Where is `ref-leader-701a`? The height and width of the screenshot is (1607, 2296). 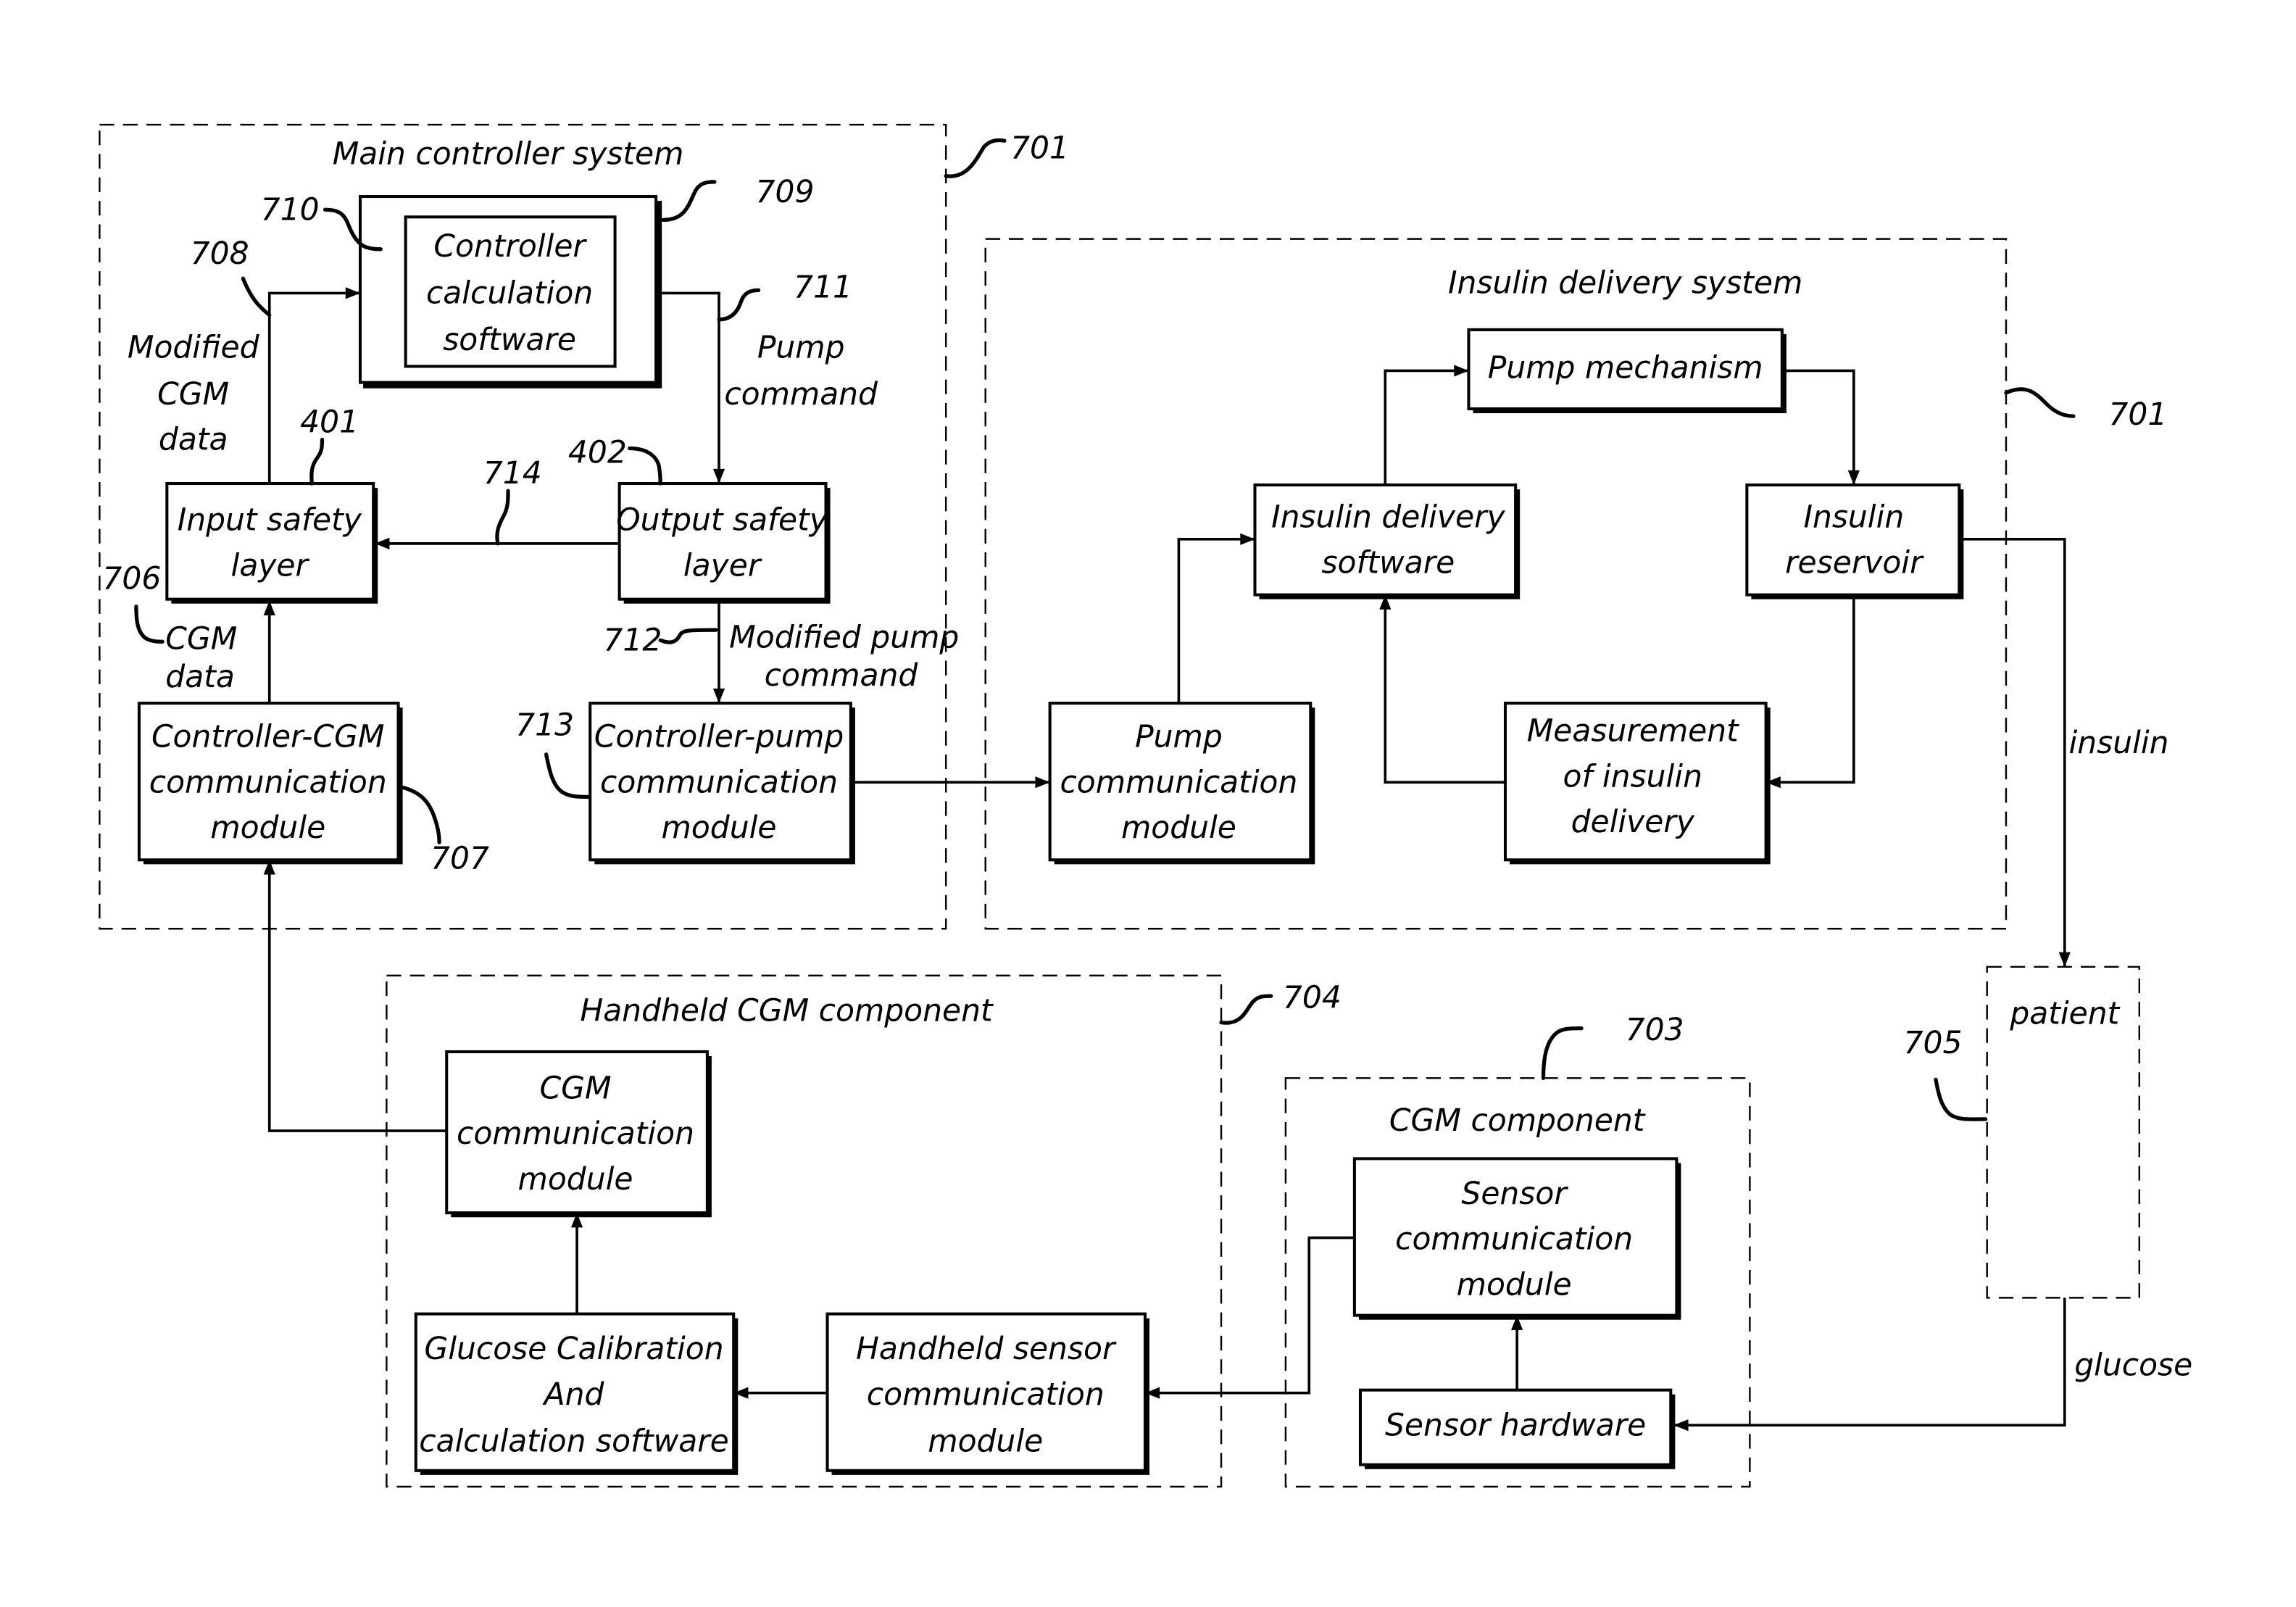 ref-leader-701a is located at coordinates (975, 158).